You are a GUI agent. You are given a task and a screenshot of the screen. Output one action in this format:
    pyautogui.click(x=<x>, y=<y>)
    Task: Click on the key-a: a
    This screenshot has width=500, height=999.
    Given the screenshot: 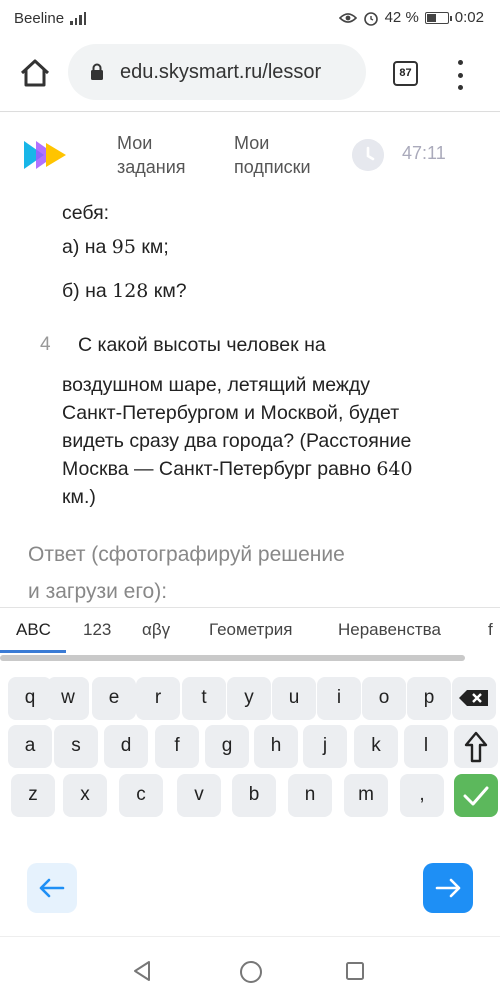 What is the action you would take?
    pyautogui.click(x=30, y=746)
    